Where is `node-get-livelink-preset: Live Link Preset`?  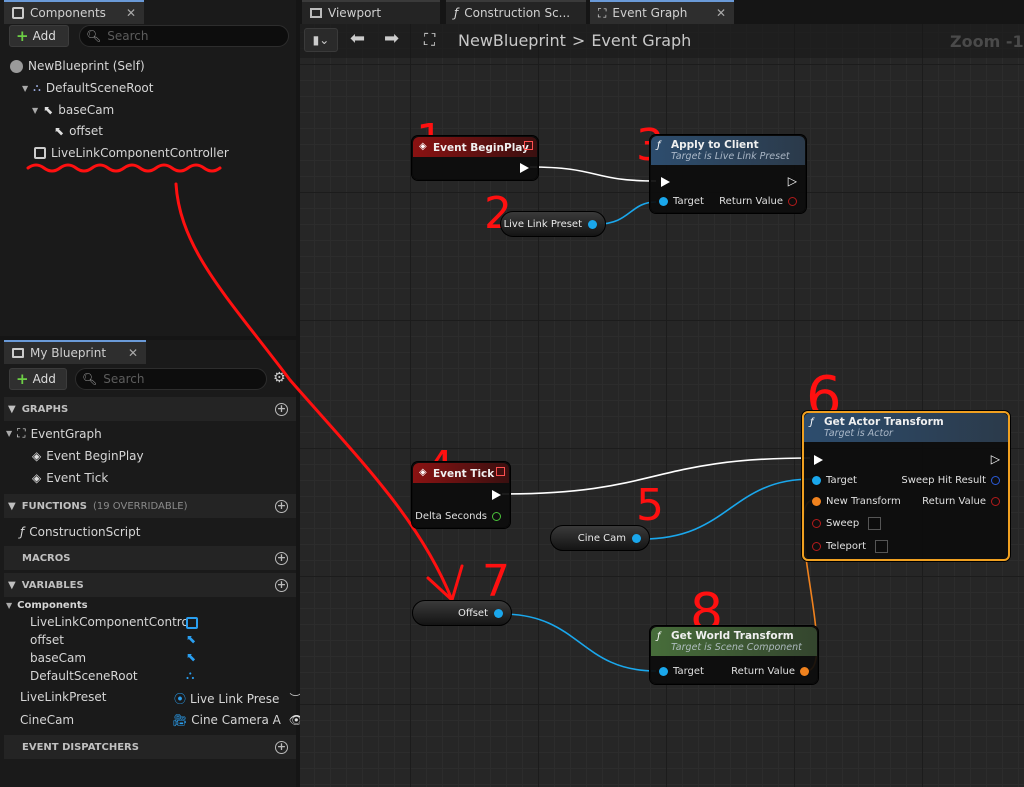 node-get-livelink-preset: Live Link Preset is located at coordinates (553, 224).